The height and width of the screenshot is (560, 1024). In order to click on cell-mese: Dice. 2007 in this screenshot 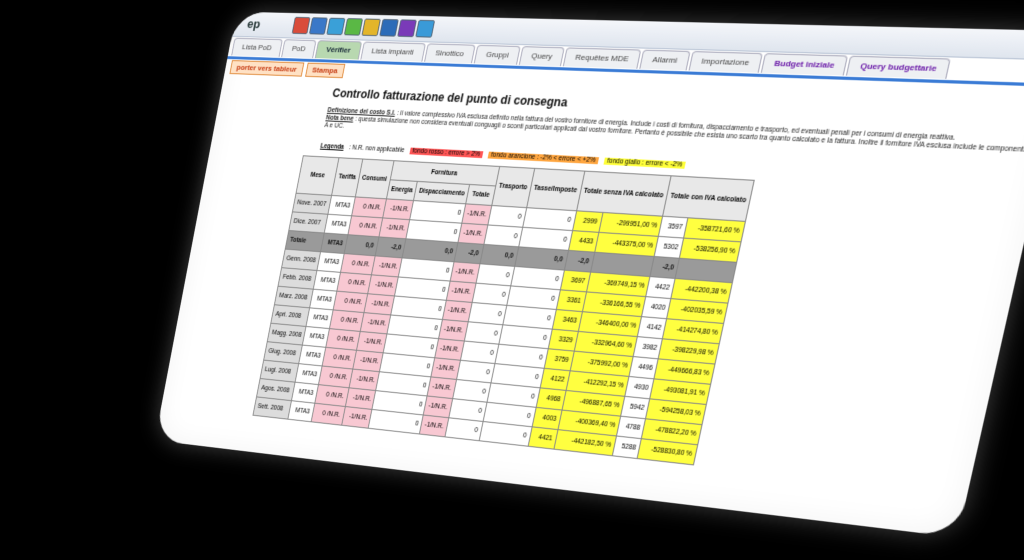, I will do `click(308, 222)`.